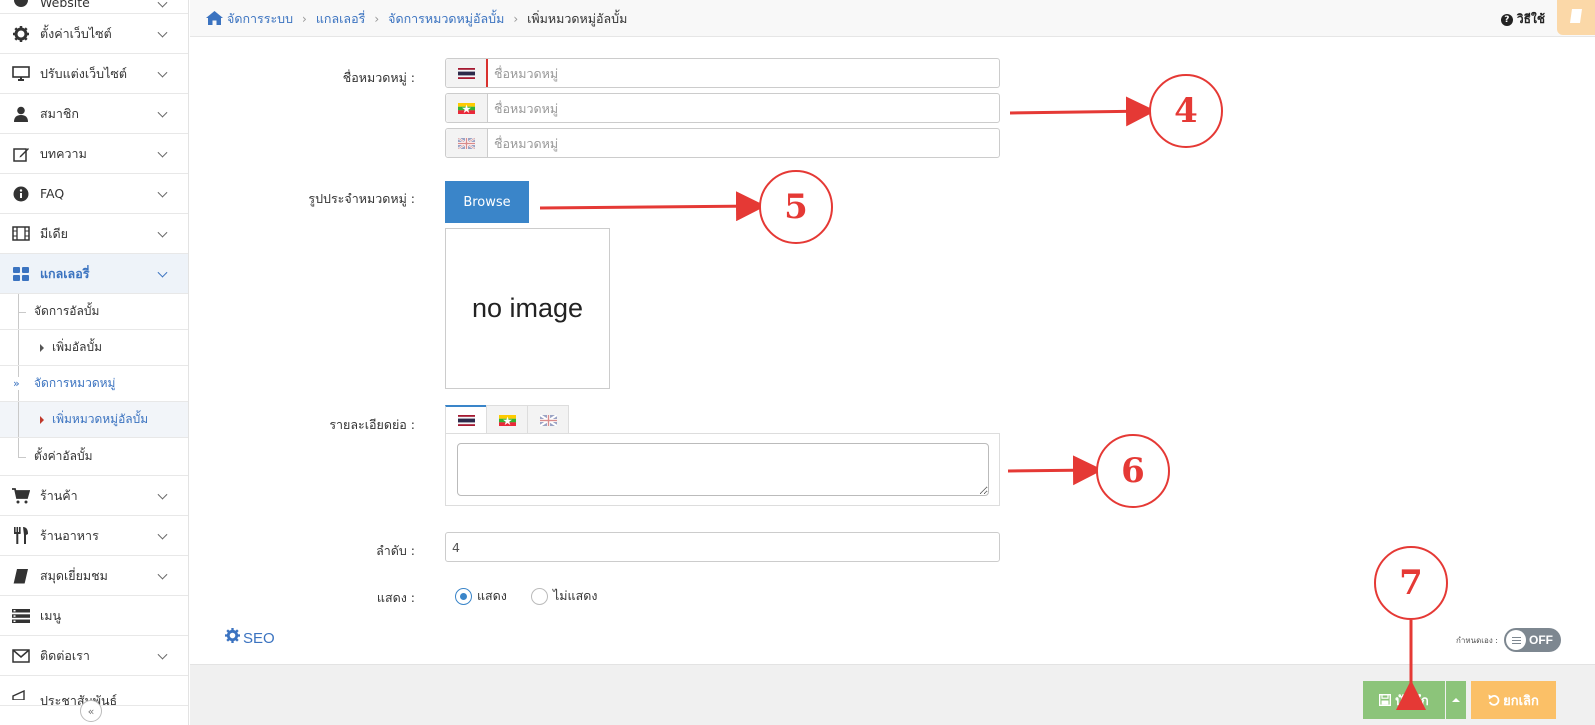  What do you see at coordinates (259, 638) in the screenshot?
I see `seo-label: SEO` at bounding box center [259, 638].